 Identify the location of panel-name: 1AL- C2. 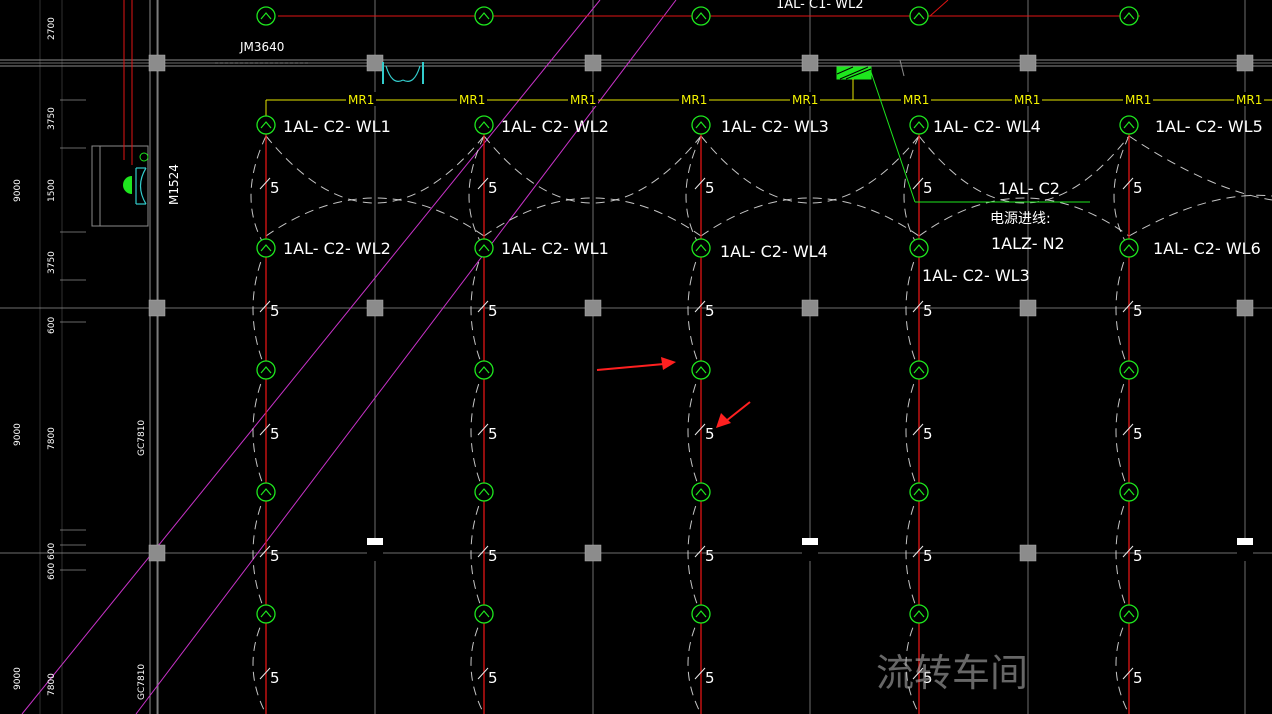
(1029, 188).